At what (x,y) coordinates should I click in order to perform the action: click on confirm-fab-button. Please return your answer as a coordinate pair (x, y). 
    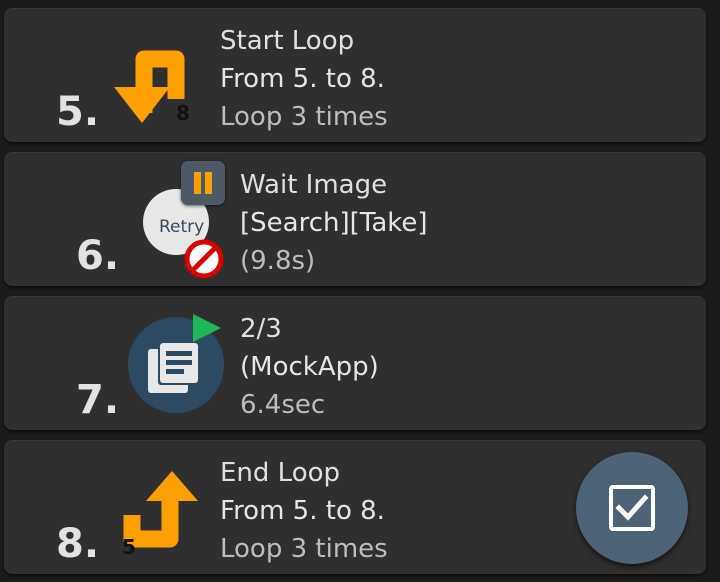
    Looking at the image, I should click on (632, 508).